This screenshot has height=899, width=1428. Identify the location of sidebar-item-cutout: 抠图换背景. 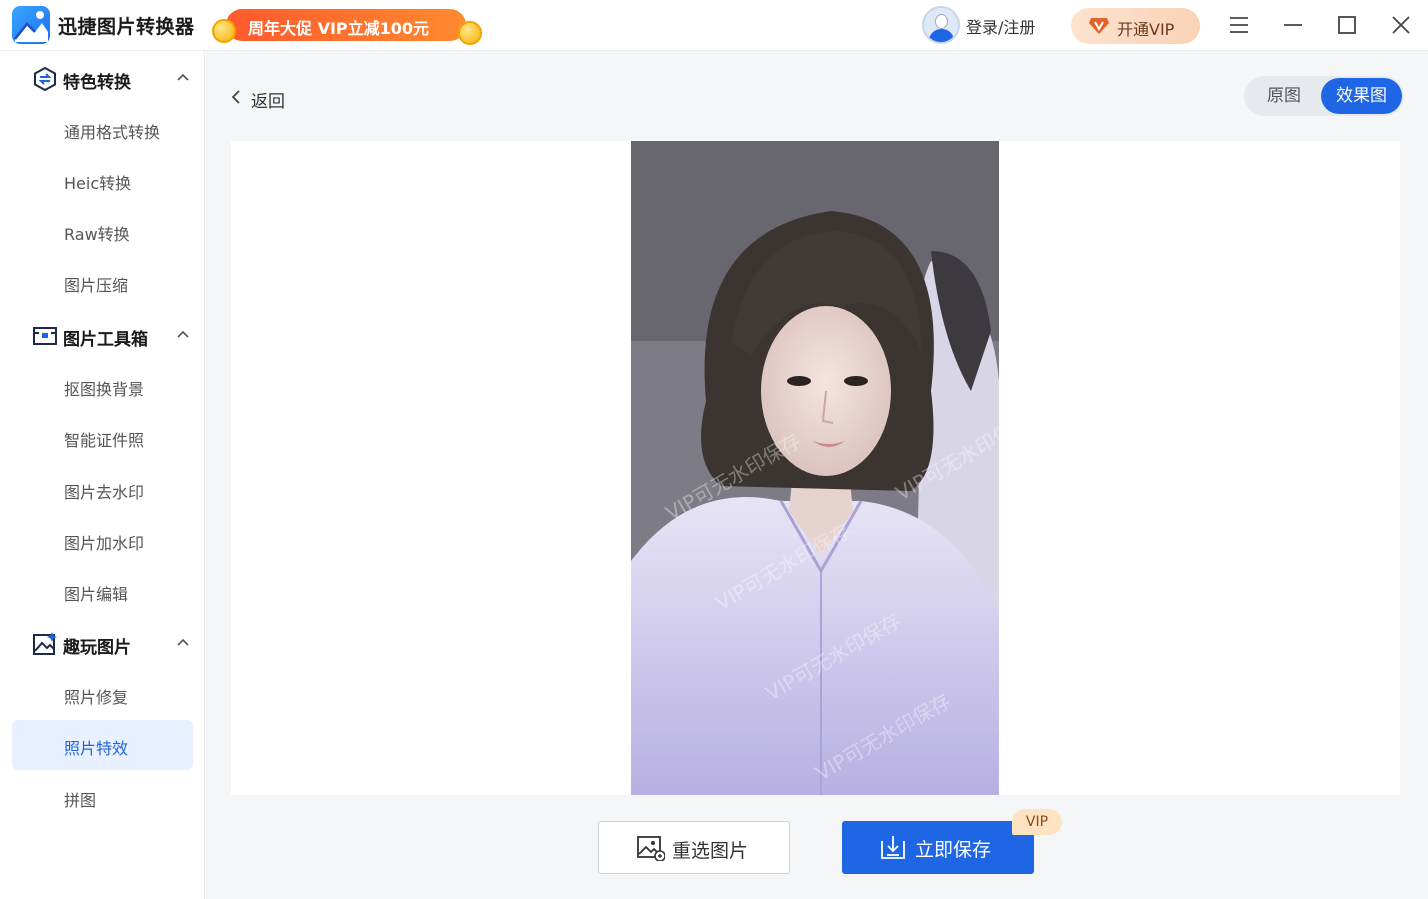
(102, 386).